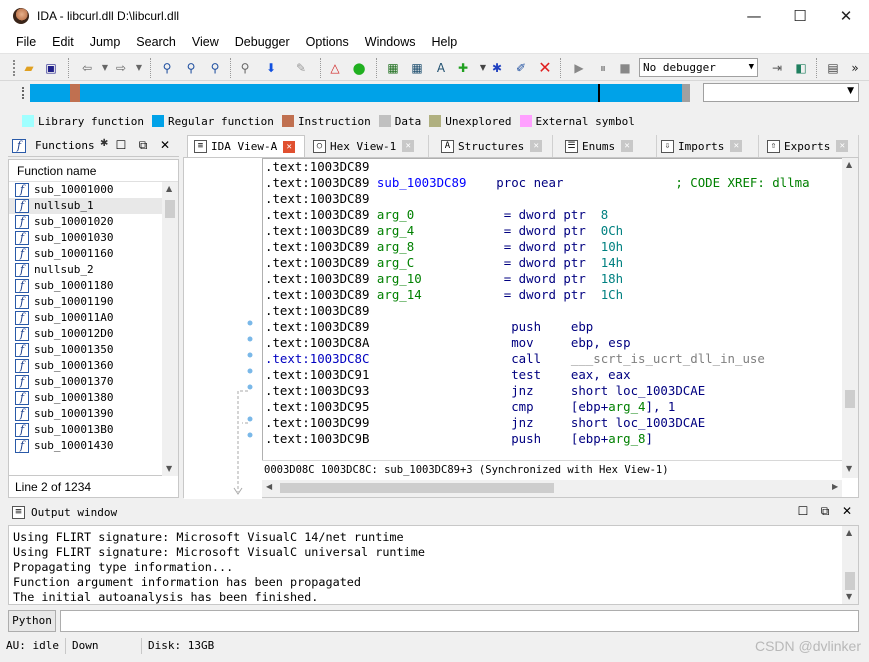  Describe the element at coordinates (93, 171) in the screenshot. I see `function-name-column-header: Function name` at that location.